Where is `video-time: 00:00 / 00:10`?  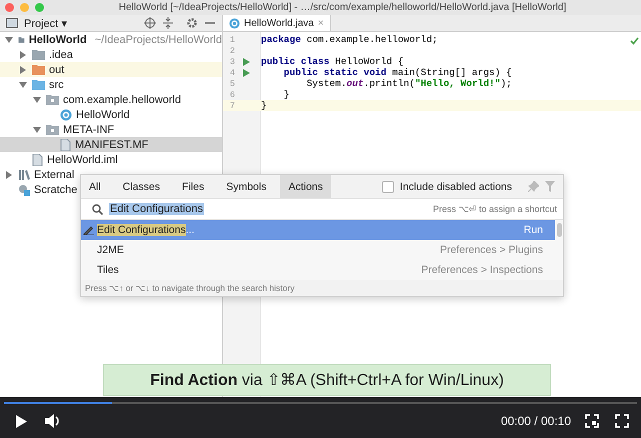
video-time: 00:00 / 00:10 is located at coordinates (535, 421).